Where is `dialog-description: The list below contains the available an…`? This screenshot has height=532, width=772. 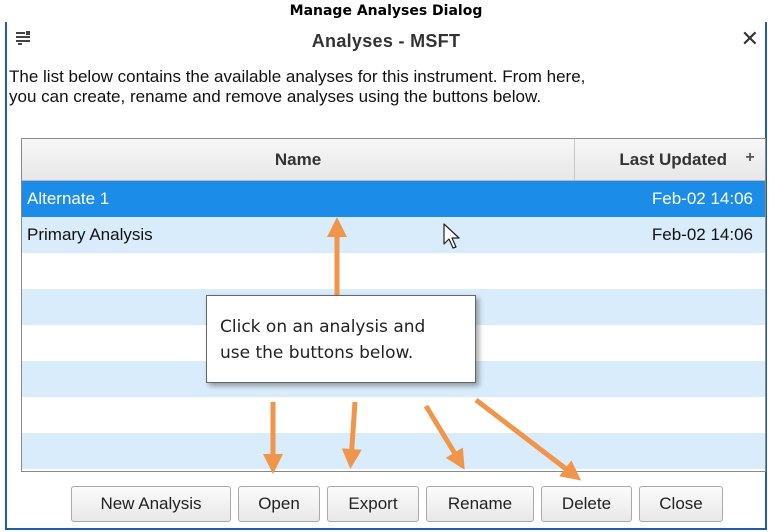
dialog-description: The list below contains the available an… is located at coordinates (379, 87).